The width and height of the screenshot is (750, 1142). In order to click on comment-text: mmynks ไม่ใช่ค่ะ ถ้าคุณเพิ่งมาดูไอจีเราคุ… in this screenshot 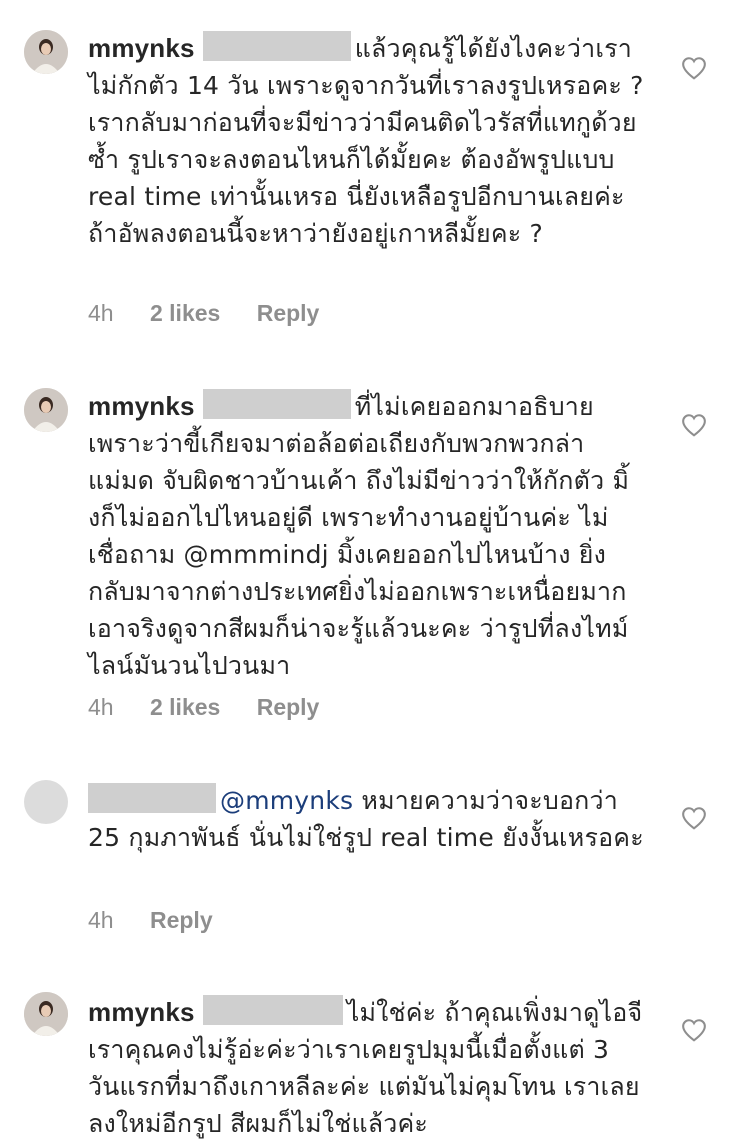, I will do `click(368, 1068)`.